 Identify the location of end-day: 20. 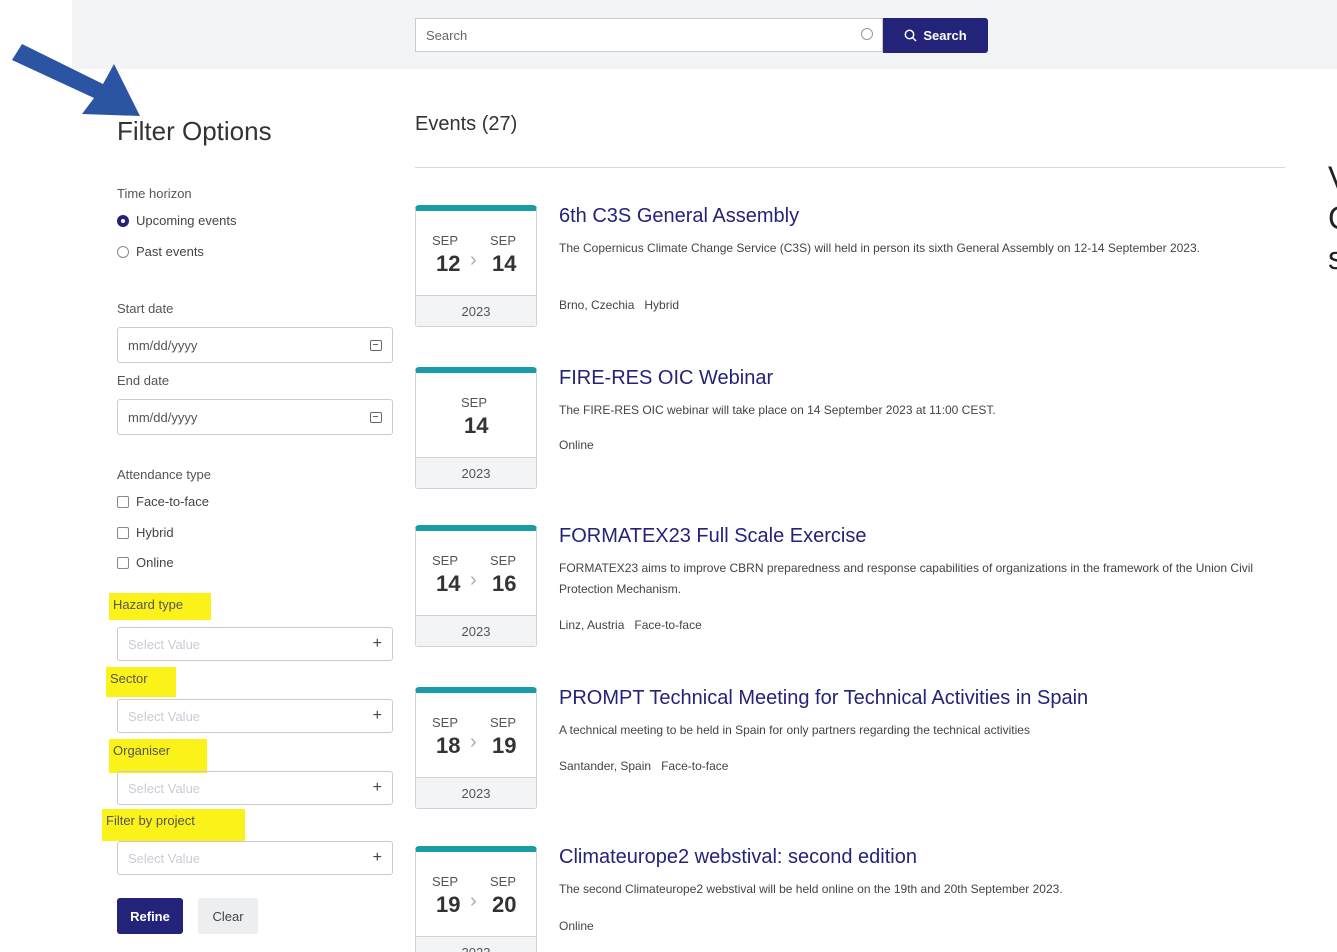
(504, 904).